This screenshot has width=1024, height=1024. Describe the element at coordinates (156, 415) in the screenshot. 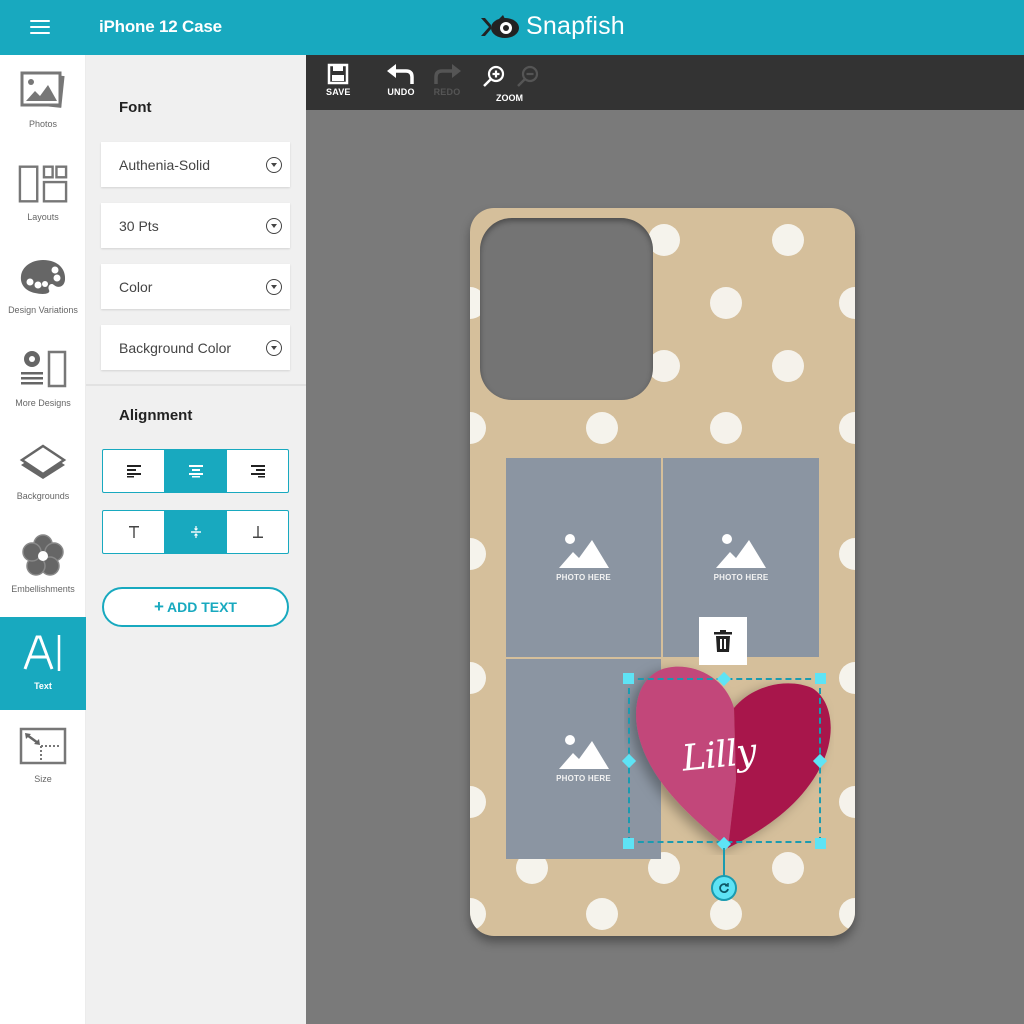

I see `alignment-section-title: Alignment` at that location.